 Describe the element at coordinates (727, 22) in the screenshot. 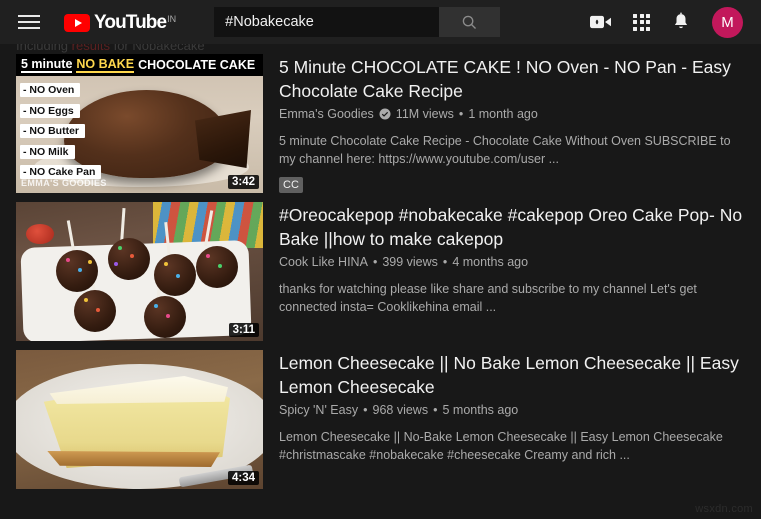

I see `avatar: M` at that location.